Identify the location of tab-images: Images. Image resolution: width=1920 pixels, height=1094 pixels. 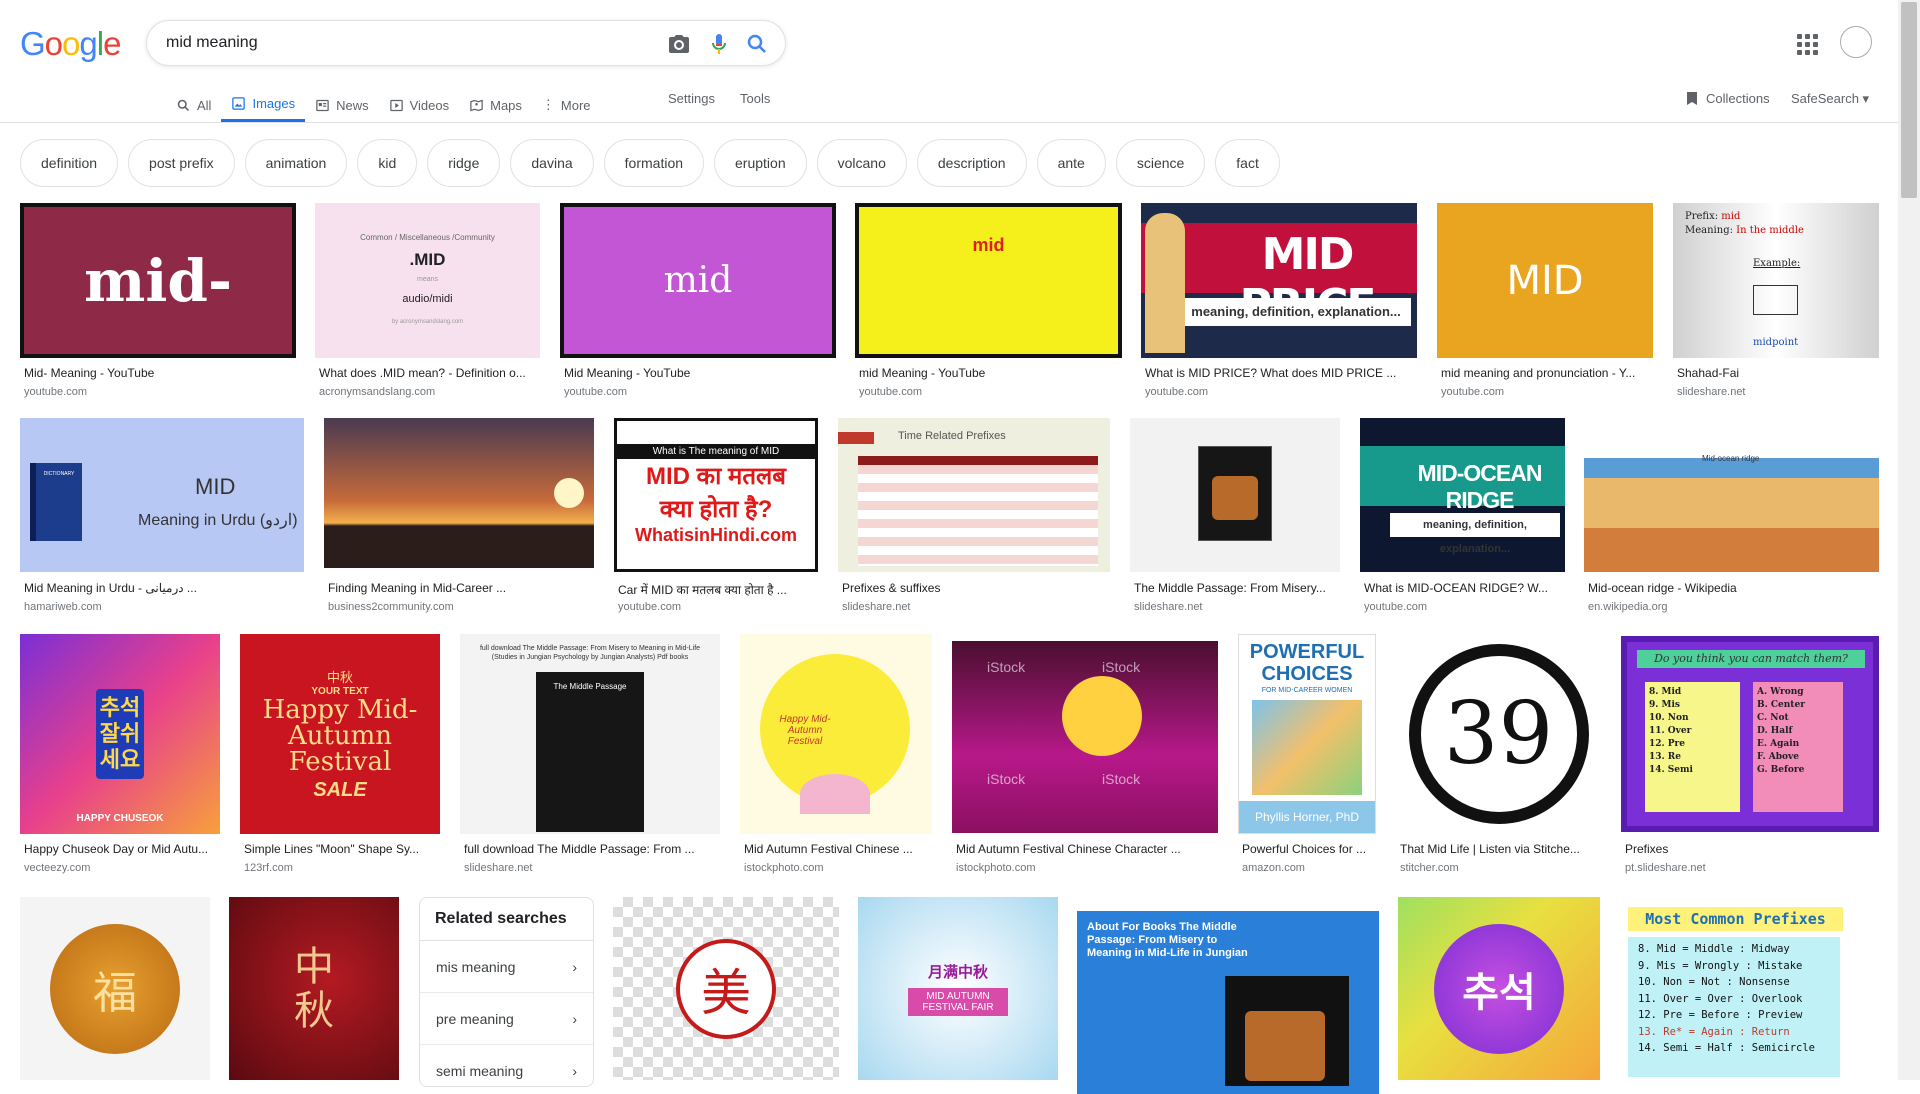
(263, 105).